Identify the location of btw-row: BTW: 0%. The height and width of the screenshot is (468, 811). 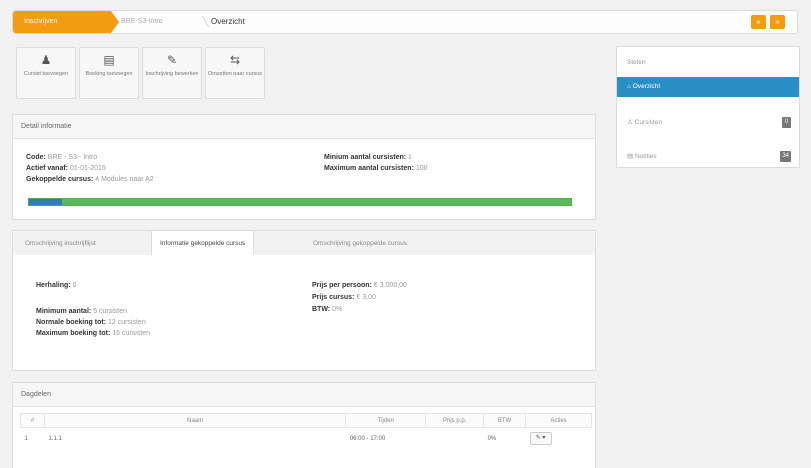
(327, 309).